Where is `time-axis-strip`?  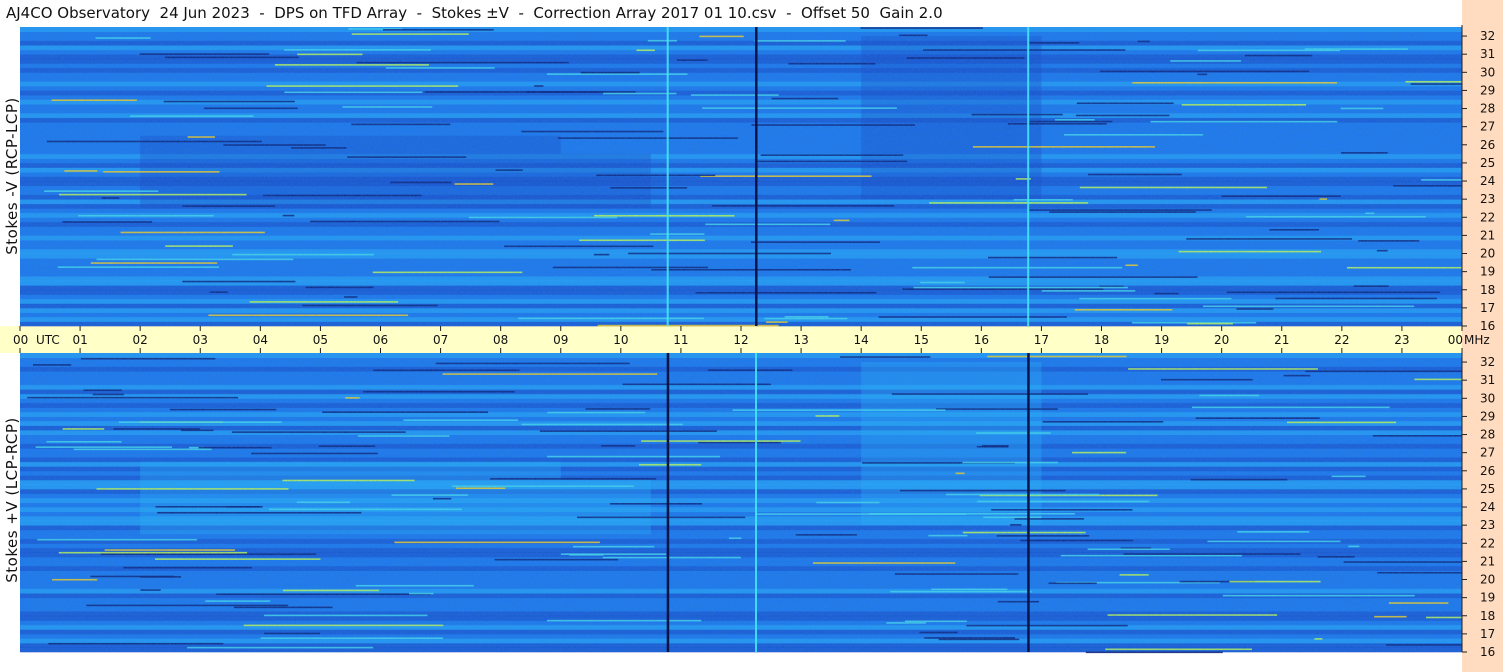 time-axis-strip is located at coordinates (731, 339).